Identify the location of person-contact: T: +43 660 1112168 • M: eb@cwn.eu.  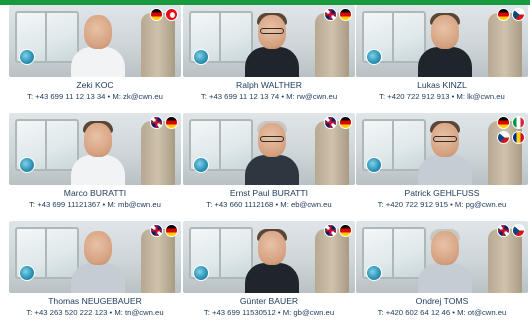
(269, 204).